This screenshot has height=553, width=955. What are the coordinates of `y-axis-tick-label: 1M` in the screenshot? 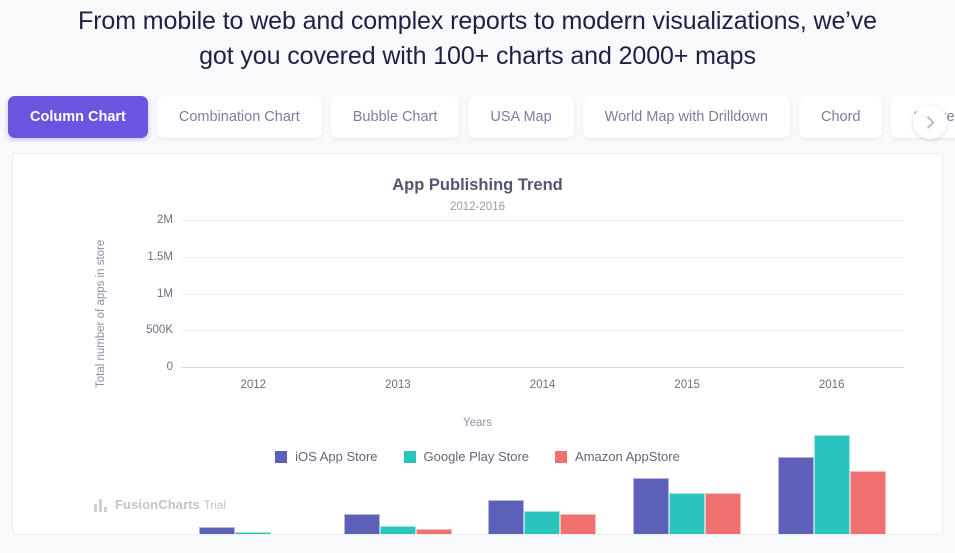 It's located at (165, 293).